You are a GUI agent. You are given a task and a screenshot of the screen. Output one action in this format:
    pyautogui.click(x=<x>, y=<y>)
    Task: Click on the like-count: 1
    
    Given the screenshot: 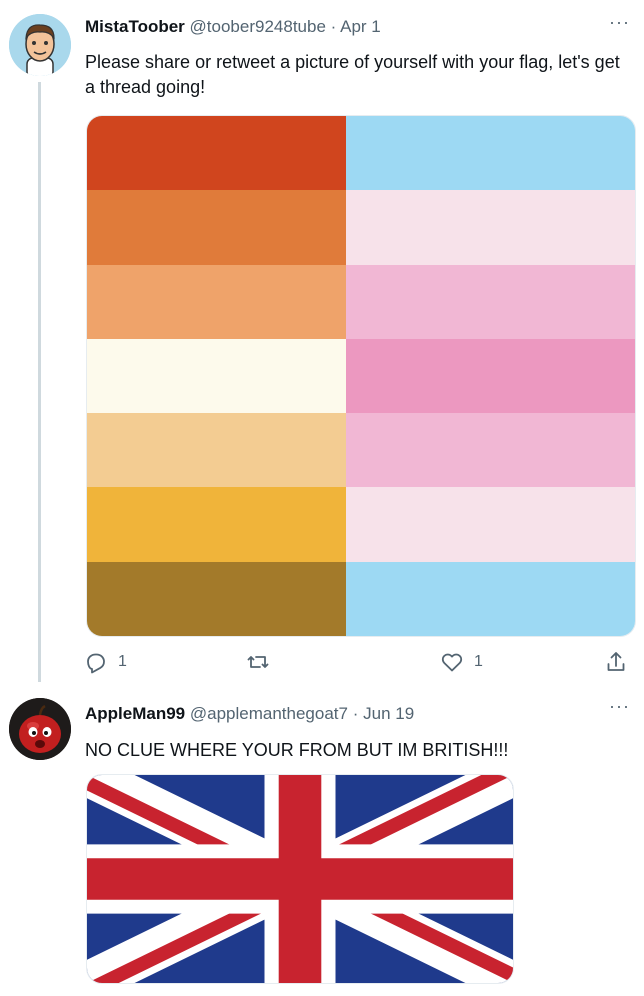 What is the action you would take?
    pyautogui.click(x=478, y=661)
    